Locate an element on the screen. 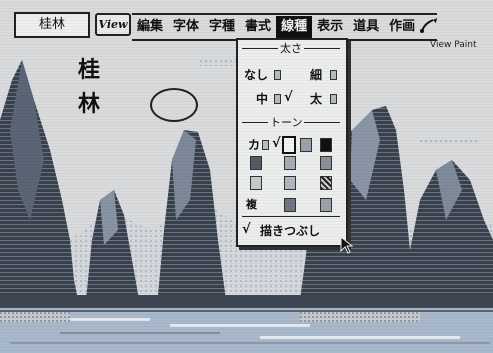 The height and width of the screenshot is (353, 493). thickness-thick-sample is located at coordinates (333, 99).